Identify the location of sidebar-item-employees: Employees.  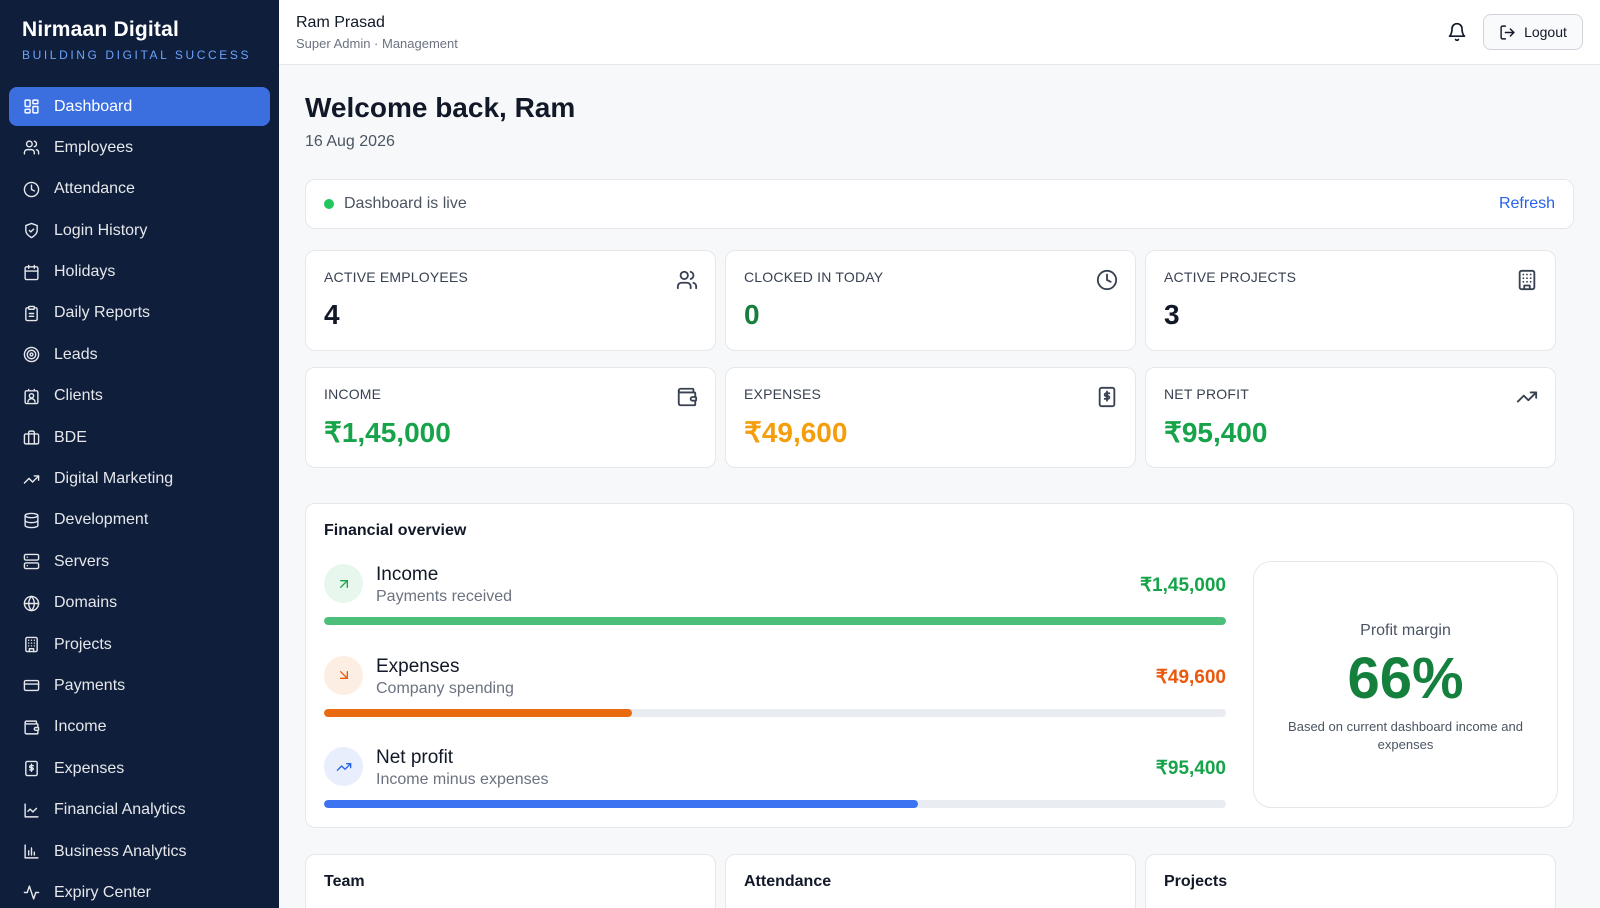
(139, 147).